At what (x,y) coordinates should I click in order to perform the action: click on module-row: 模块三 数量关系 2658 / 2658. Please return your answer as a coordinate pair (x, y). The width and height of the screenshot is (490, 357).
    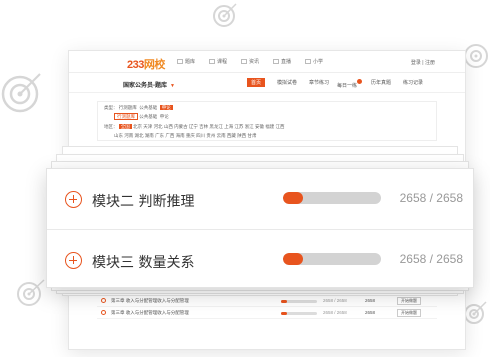
    Looking at the image, I should click on (260, 259).